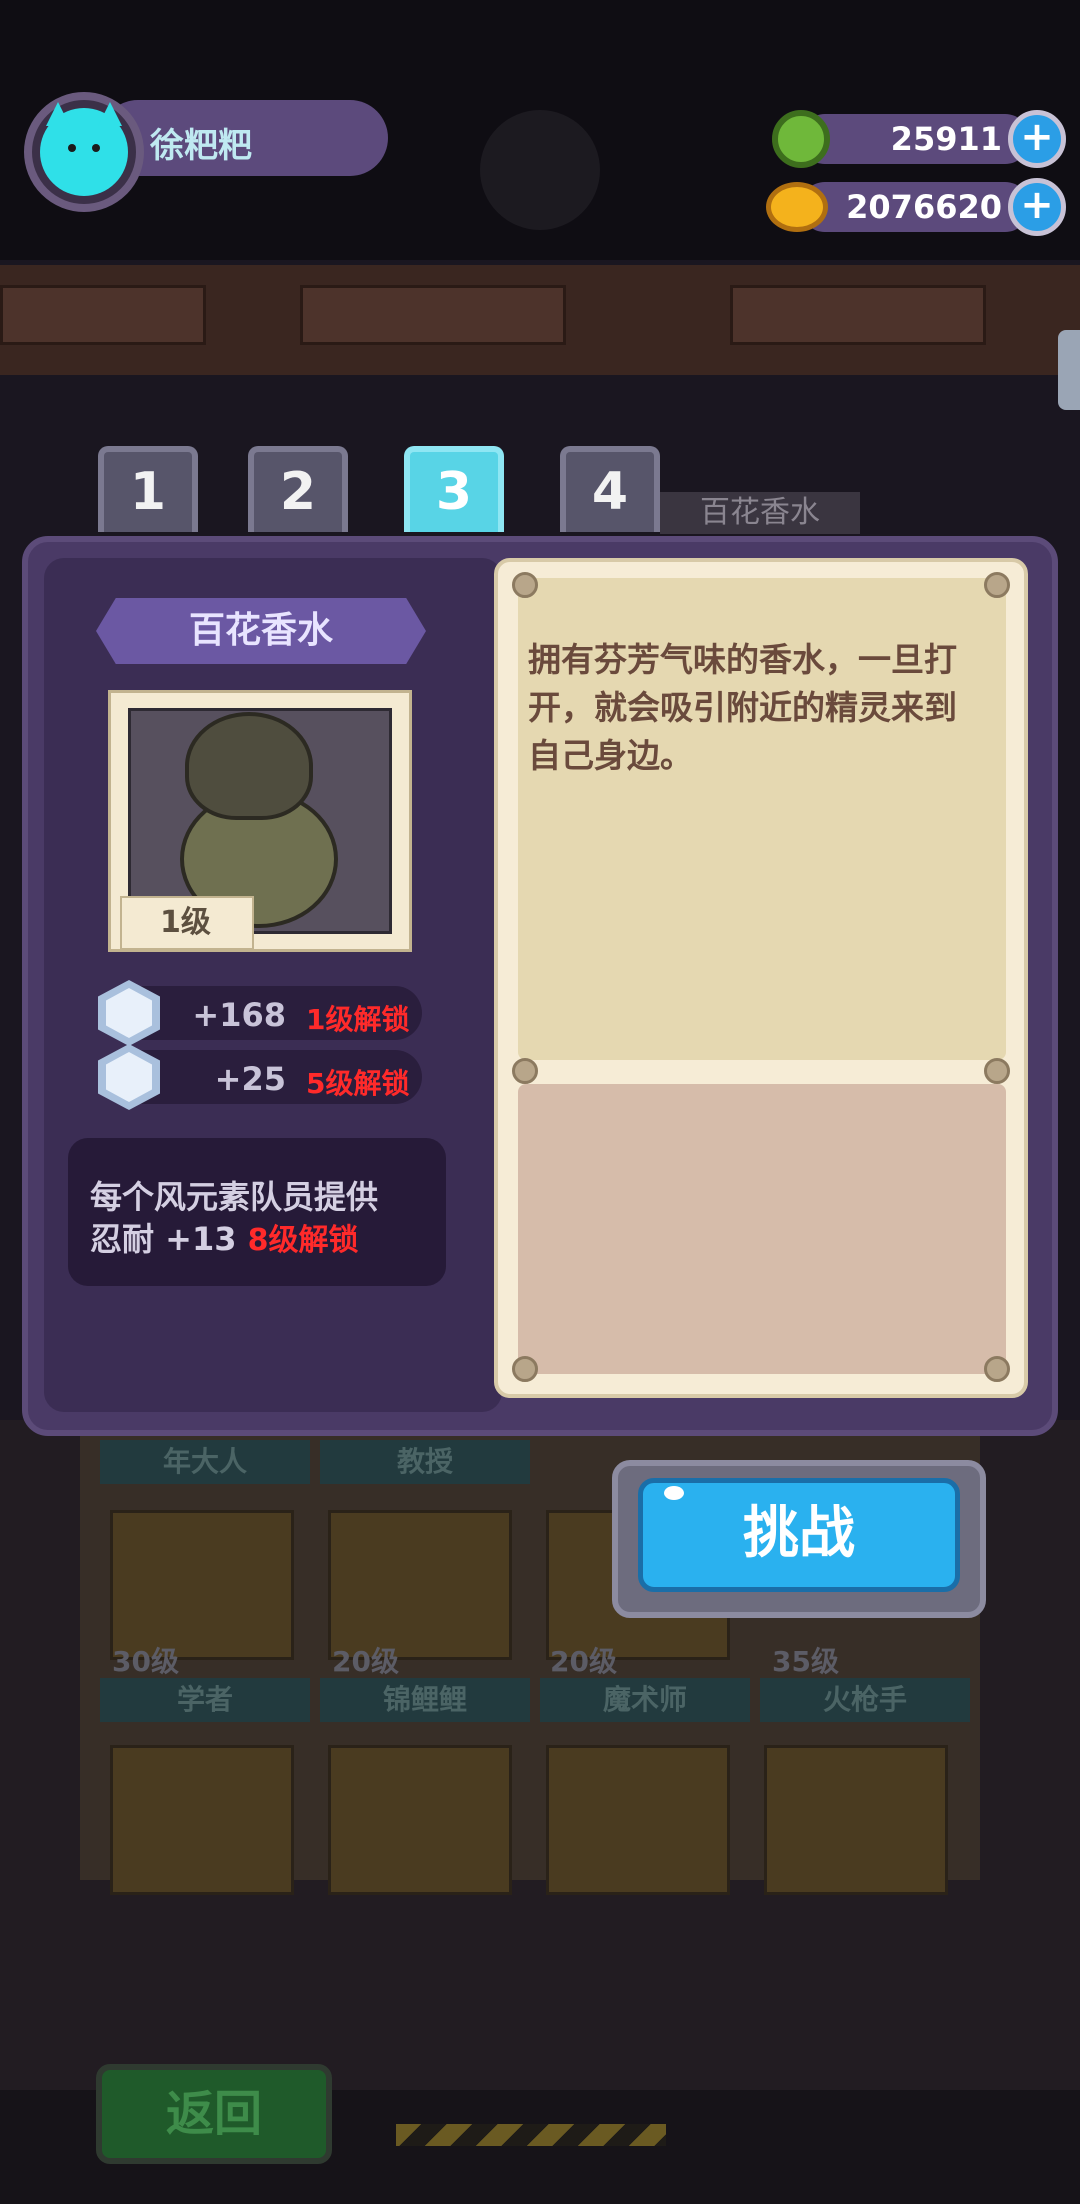  What do you see at coordinates (805, 1661) in the screenshot?
I see `character-level: 35级` at bounding box center [805, 1661].